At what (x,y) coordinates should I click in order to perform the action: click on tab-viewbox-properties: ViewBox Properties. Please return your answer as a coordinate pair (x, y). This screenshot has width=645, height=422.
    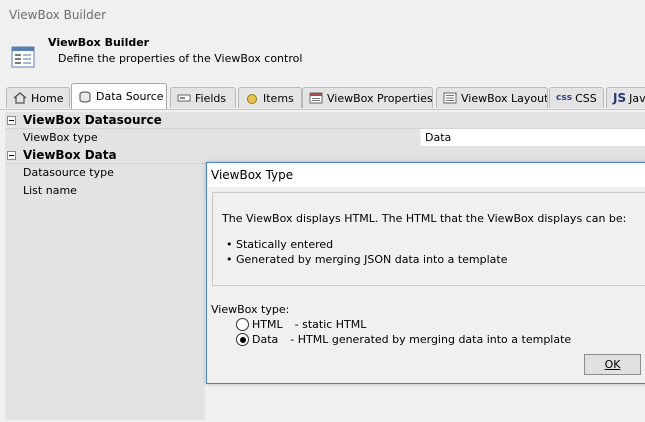
    Looking at the image, I should click on (367, 97).